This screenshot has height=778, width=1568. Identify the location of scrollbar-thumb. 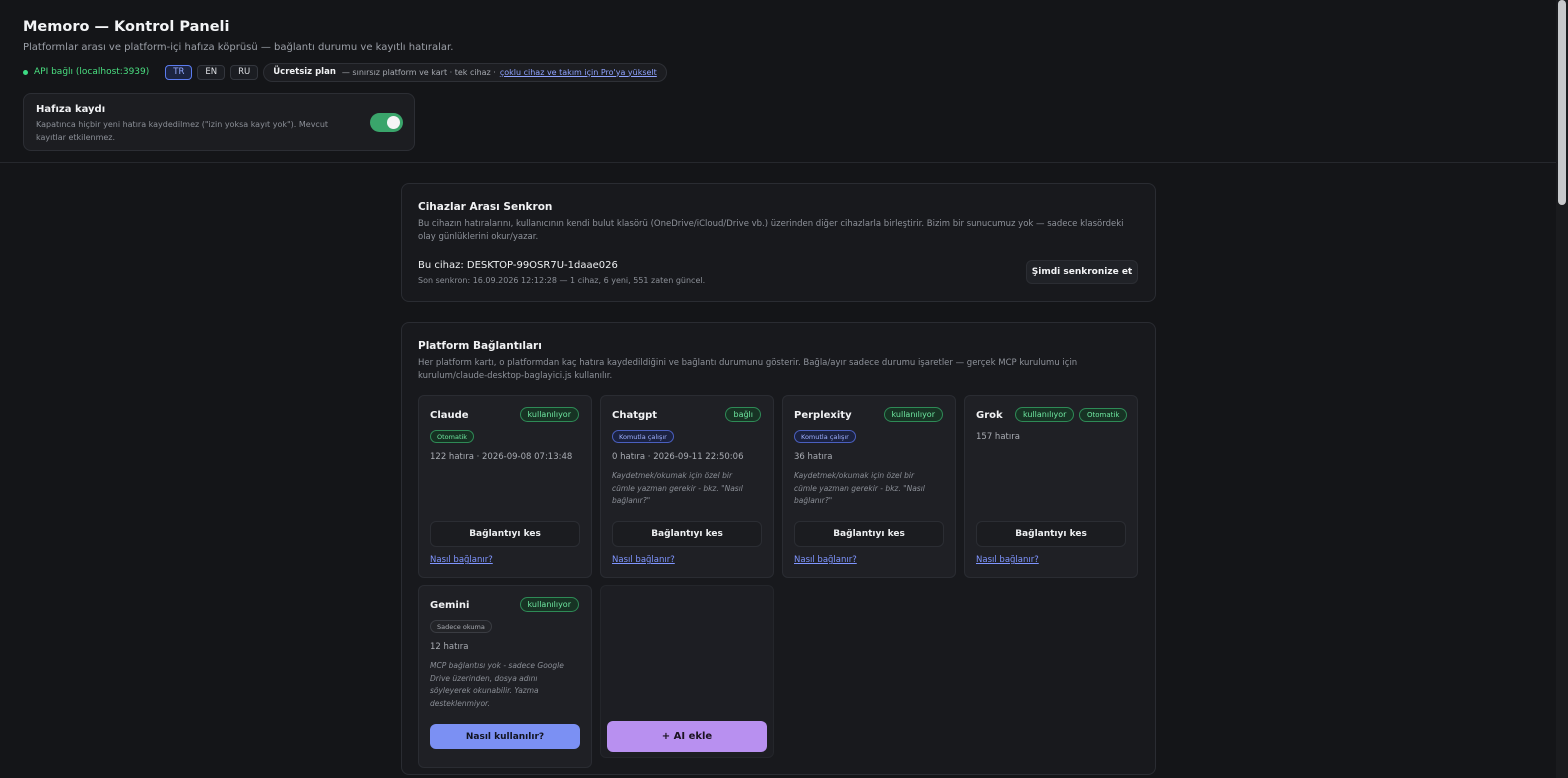
(1562, 102).